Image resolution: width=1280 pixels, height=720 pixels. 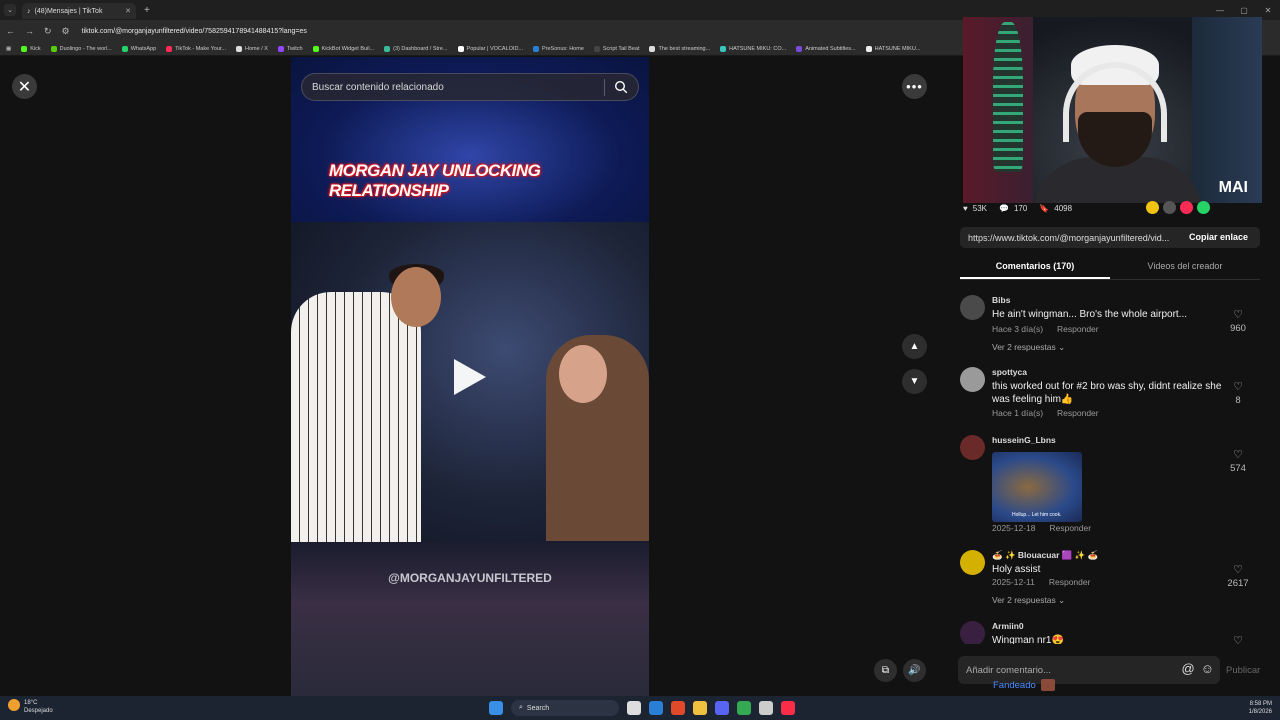 What do you see at coordinates (8, 49) in the screenshot?
I see `apps-icon: ▦` at bounding box center [8, 49].